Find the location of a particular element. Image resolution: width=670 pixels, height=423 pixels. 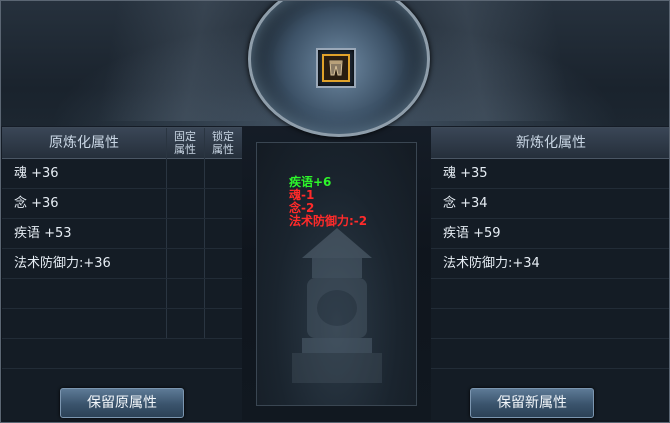

locked-attribute-column-header: 锁定 属性 is located at coordinates (223, 143).